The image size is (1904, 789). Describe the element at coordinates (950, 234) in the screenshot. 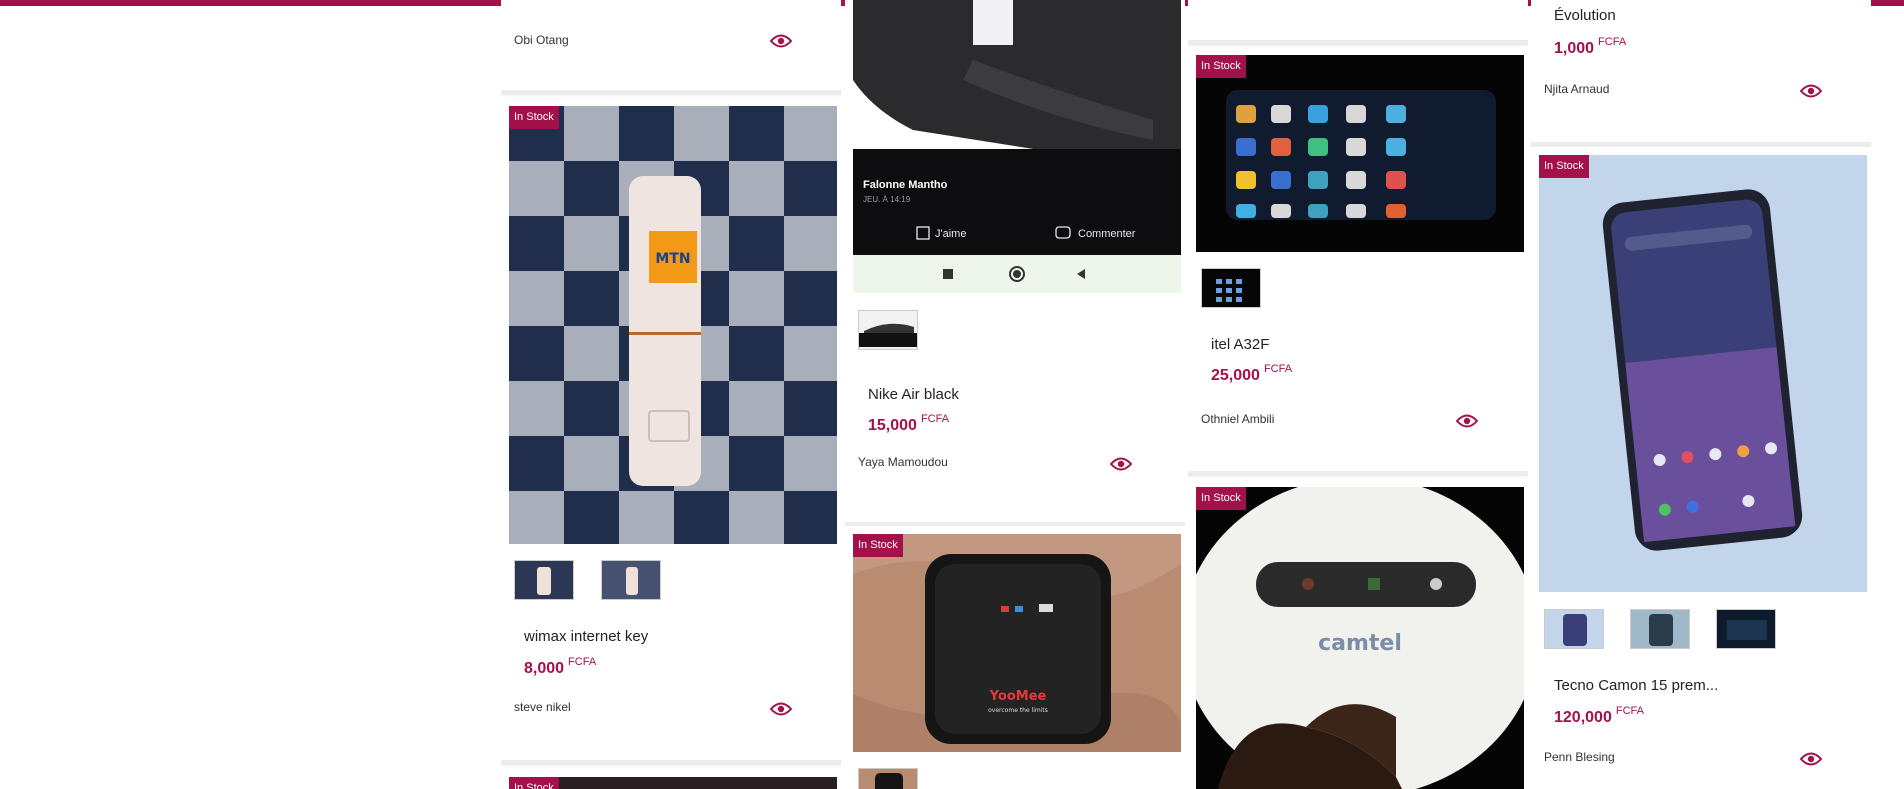

I see `like-label: J'aime` at that location.